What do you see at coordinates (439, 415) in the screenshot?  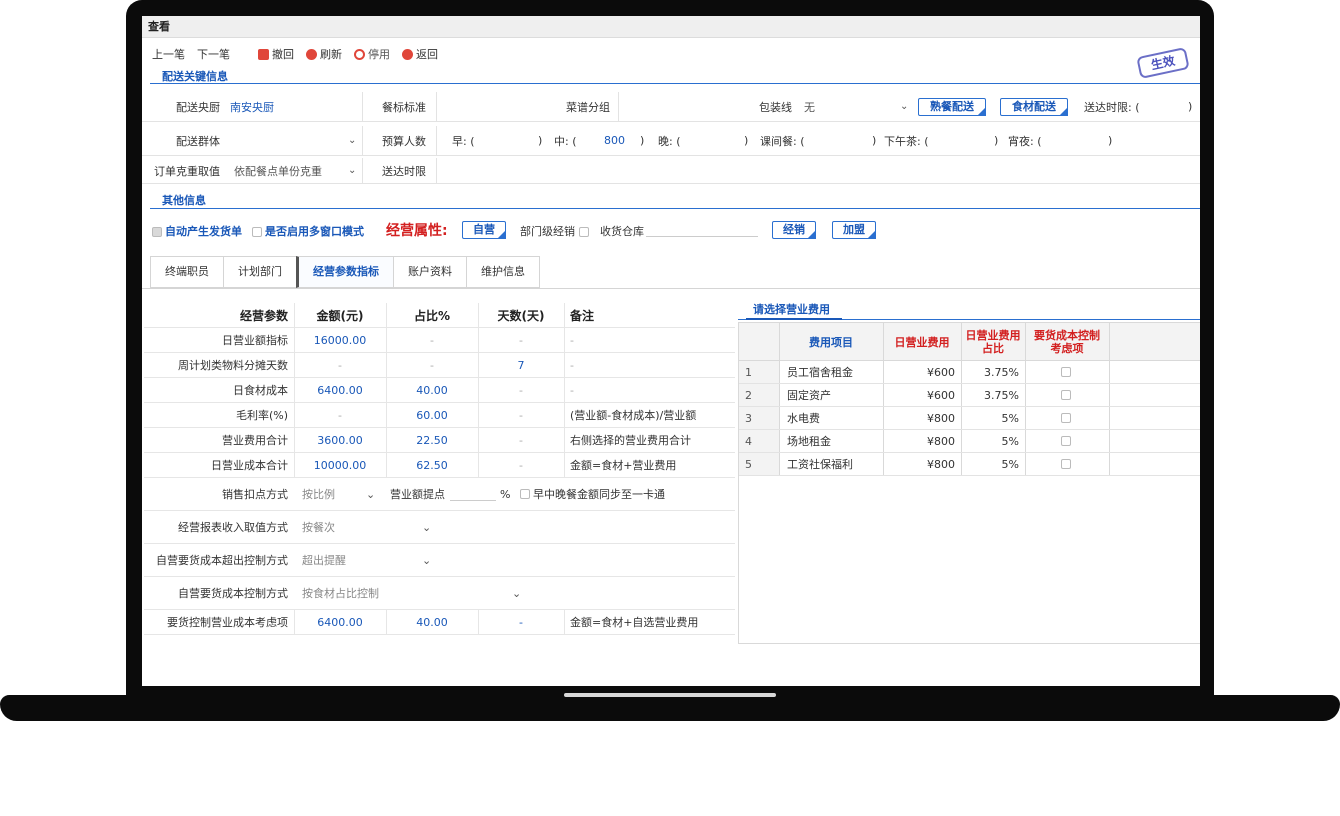 I see `params-row: 毛利率(%) - 60.00 - (营业额-食材成本)/营业额` at bounding box center [439, 415].